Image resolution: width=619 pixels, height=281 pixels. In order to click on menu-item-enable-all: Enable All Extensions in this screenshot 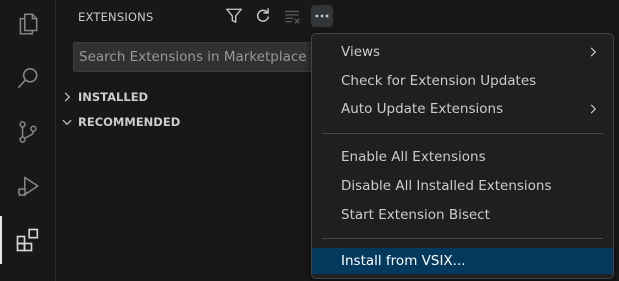, I will do `click(462, 157)`.